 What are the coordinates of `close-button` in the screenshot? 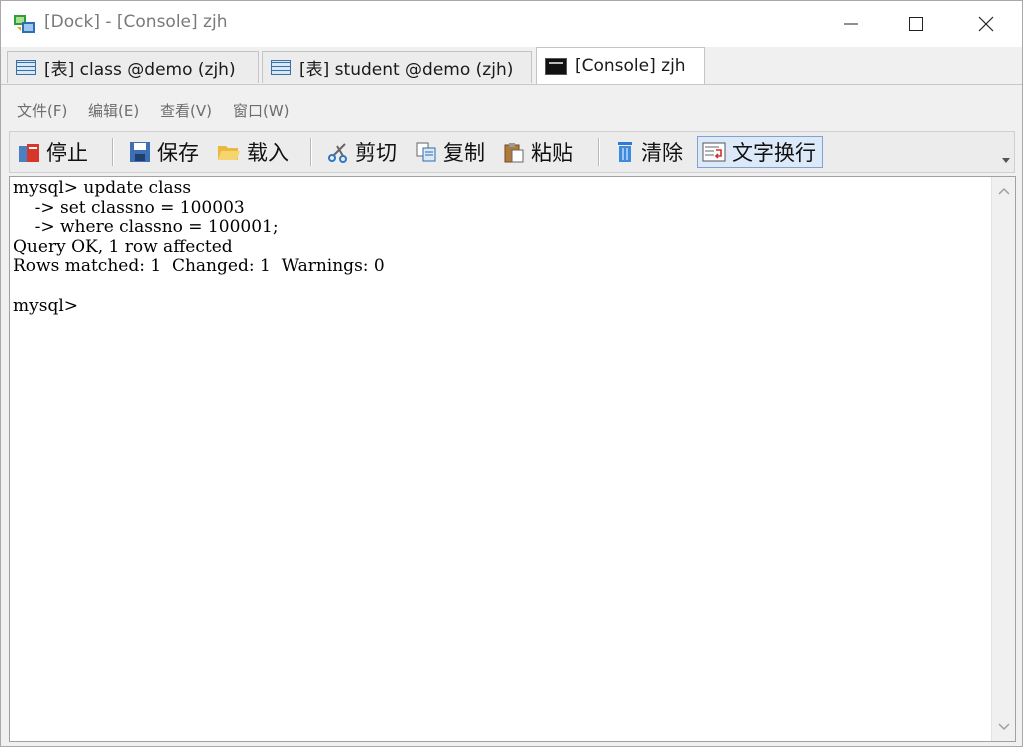 It's located at (986, 24).